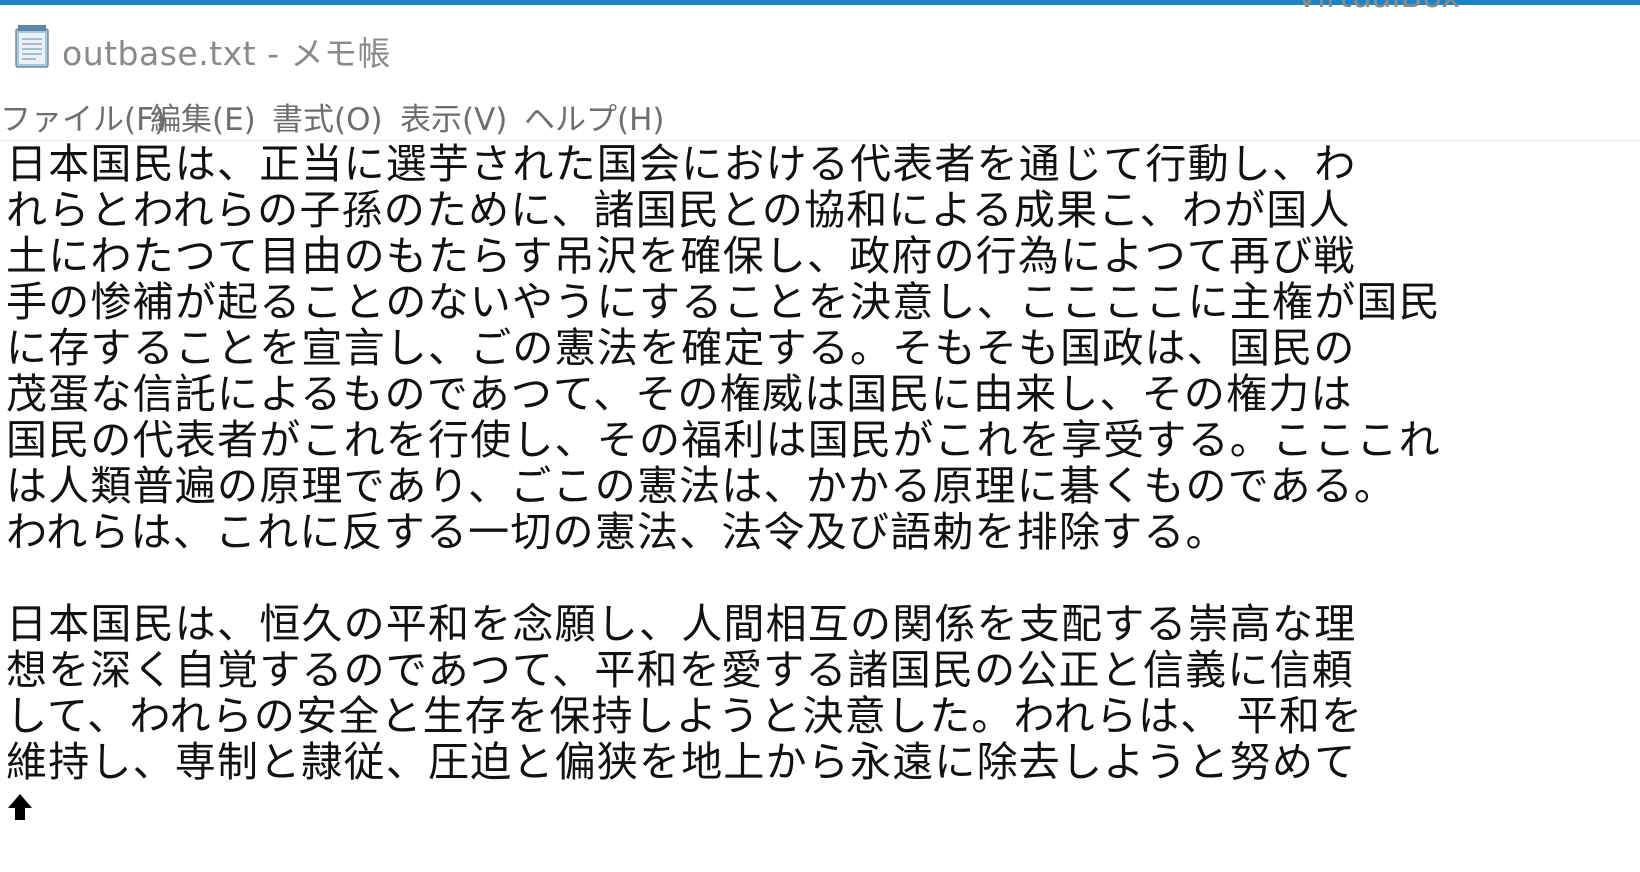 The width and height of the screenshot is (1640, 872). Describe the element at coordinates (226, 53) in the screenshot. I see `window-title: outbase.txt - メモ帳` at that location.